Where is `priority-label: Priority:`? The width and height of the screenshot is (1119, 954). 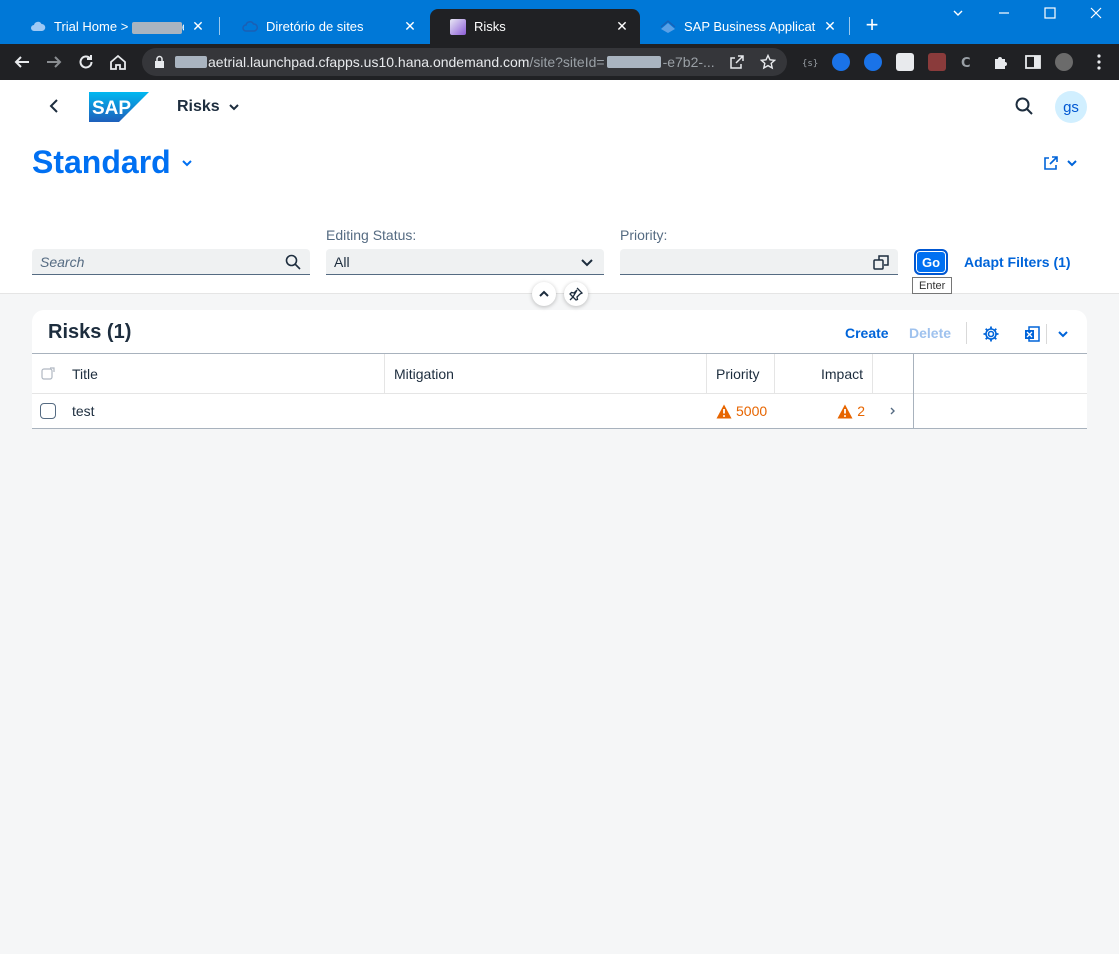
priority-label: Priority: is located at coordinates (644, 235).